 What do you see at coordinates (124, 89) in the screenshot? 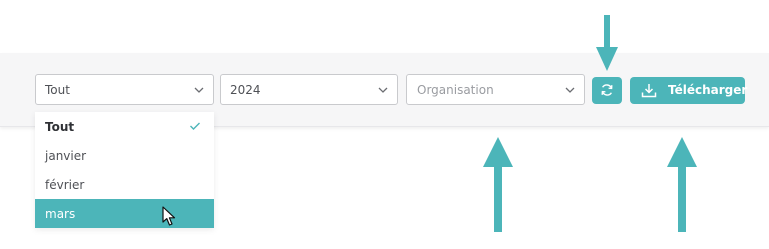
I see `period-select: Tout` at bounding box center [124, 89].